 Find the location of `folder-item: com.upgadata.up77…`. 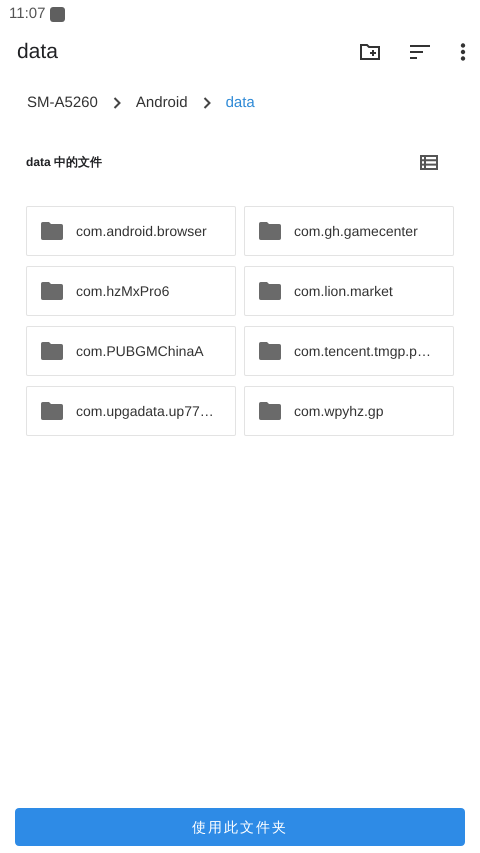

folder-item: com.upgadata.up77… is located at coordinates (131, 411).